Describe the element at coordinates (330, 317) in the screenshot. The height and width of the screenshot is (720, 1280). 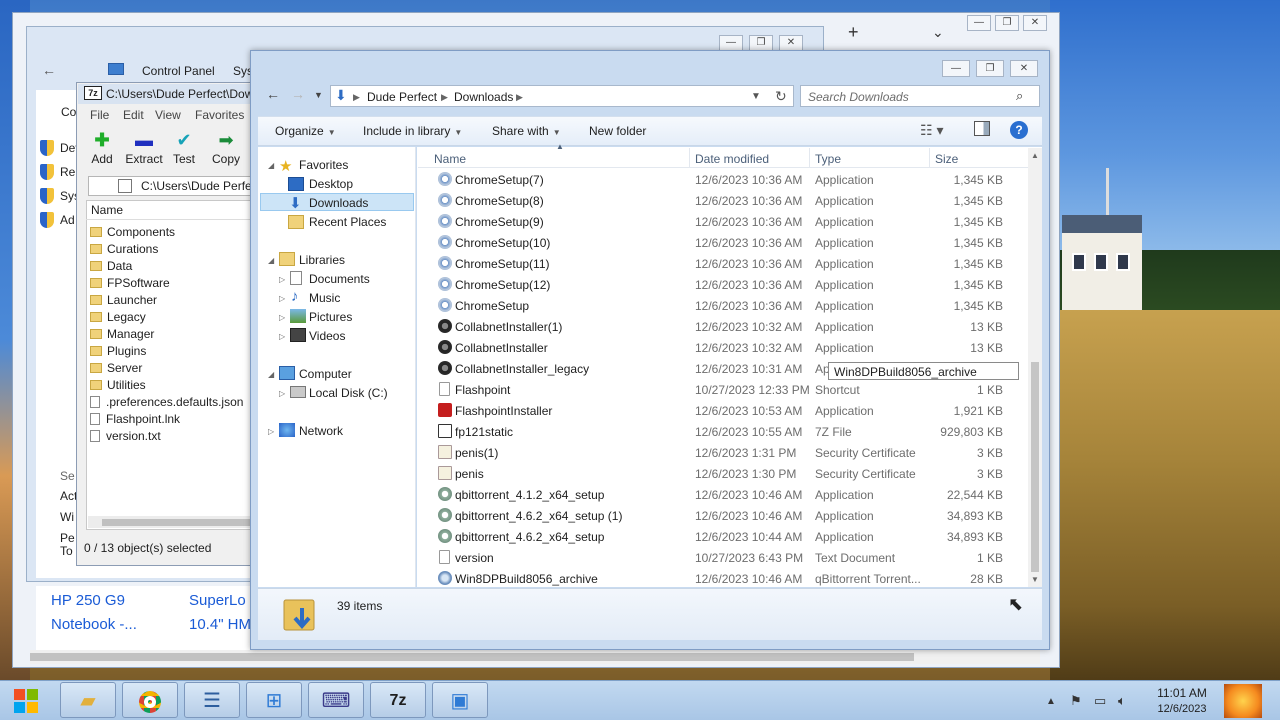
I see `nav-pictures: Pictures` at that location.